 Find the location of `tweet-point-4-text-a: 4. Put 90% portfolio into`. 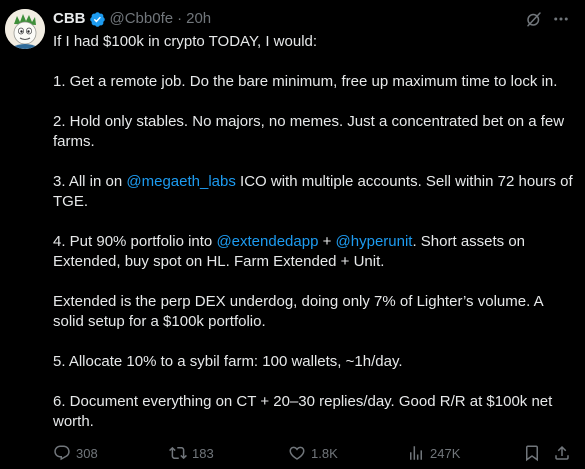

tweet-point-4-text-a: 4. Put 90% portfolio into is located at coordinates (135, 241).